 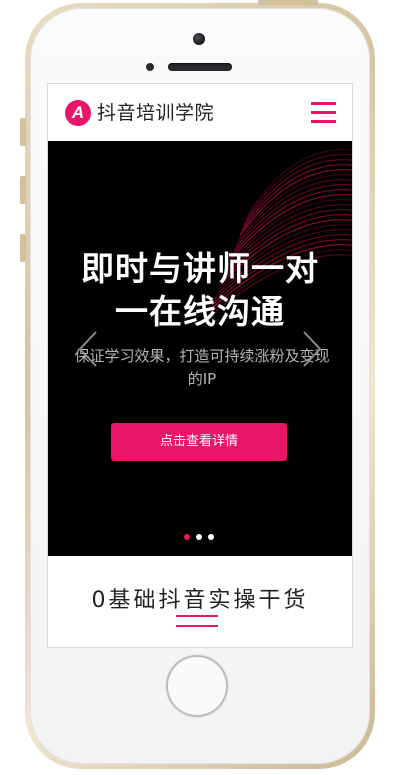 I want to click on phone-volume-down-button, so click(x=23, y=248).